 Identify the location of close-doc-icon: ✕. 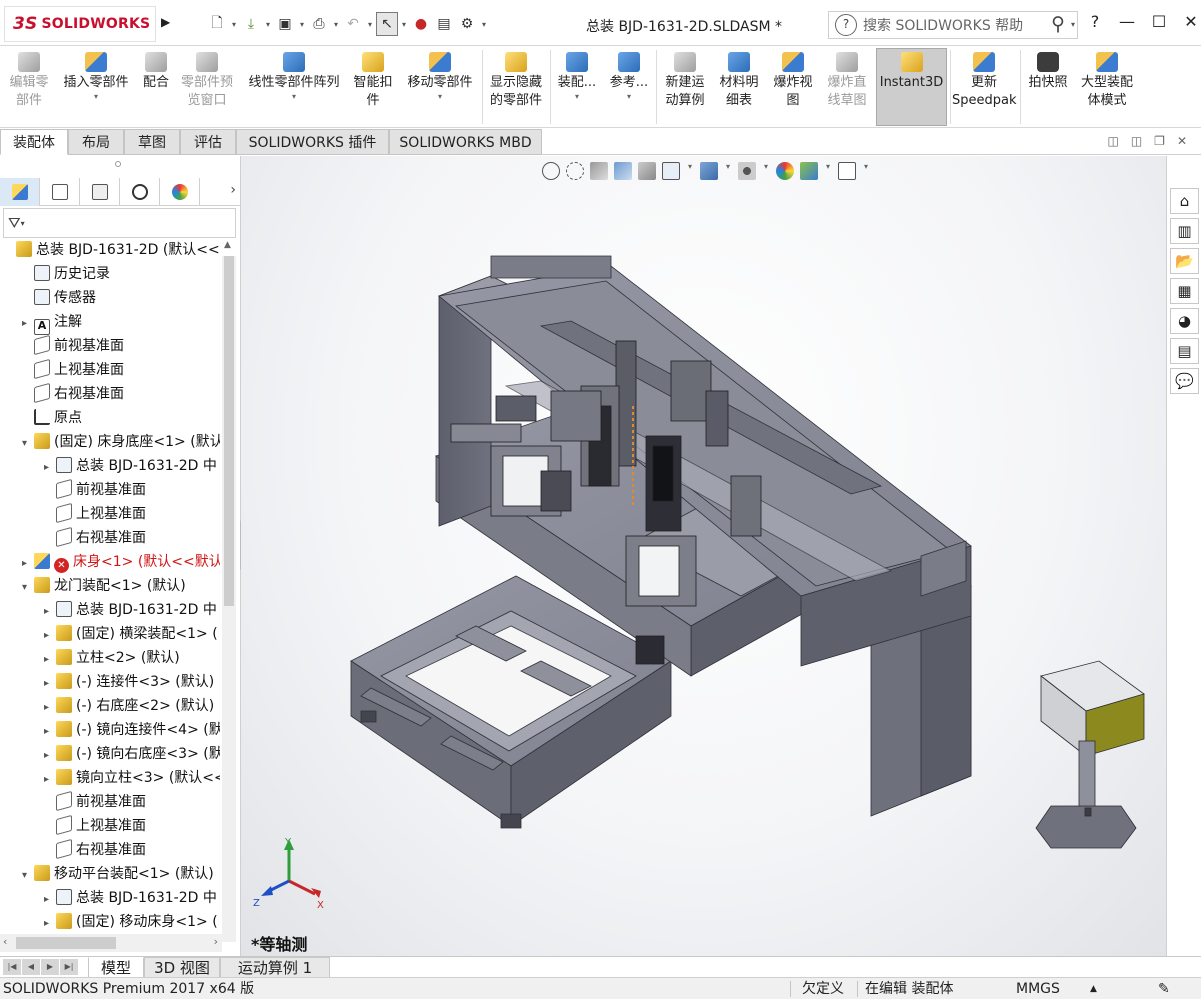
(1182, 141).